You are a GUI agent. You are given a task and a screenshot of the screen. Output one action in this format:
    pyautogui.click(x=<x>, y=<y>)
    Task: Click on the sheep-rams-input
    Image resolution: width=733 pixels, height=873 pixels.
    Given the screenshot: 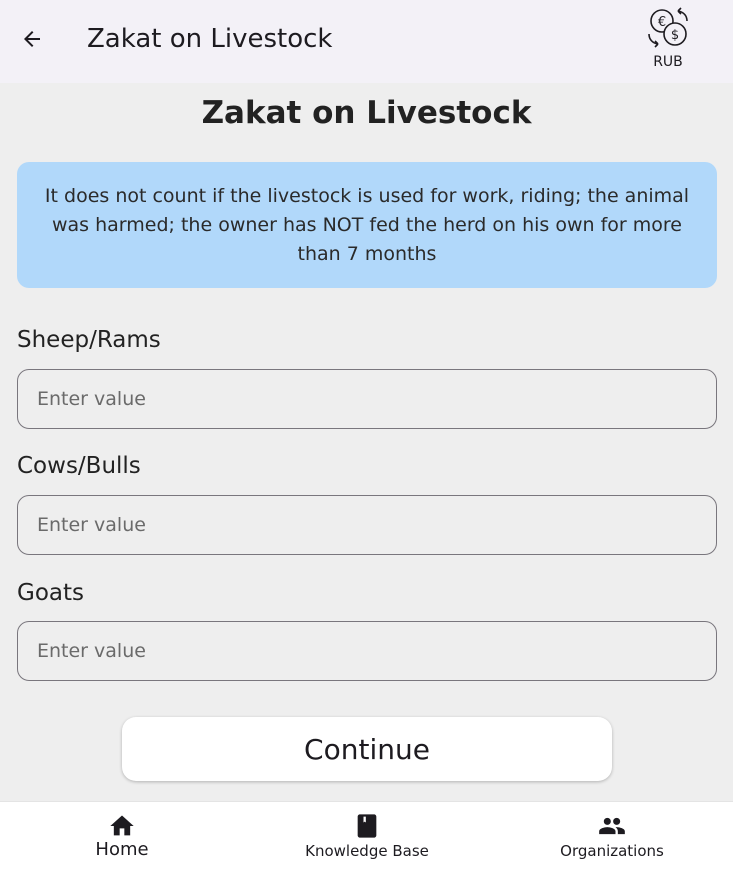 What is the action you would take?
    pyautogui.click(x=367, y=399)
    